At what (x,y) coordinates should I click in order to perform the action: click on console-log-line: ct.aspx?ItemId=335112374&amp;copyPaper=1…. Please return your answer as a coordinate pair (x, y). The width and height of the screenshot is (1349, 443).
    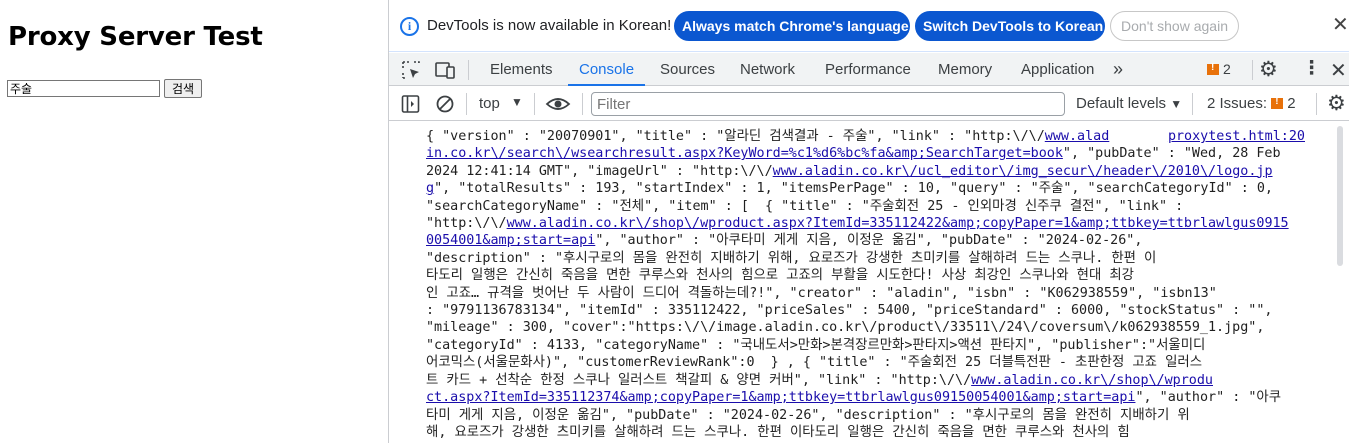
    Looking at the image, I should click on (867, 397).